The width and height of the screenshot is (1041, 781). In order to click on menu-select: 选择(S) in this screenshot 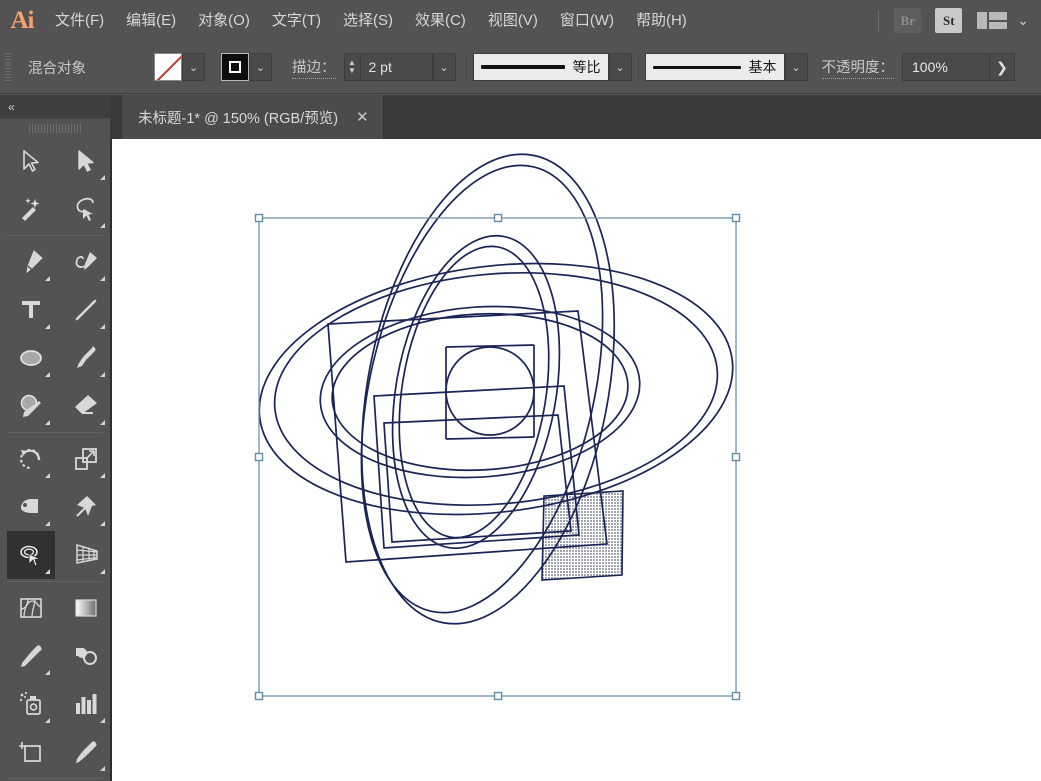, I will do `click(368, 20)`.